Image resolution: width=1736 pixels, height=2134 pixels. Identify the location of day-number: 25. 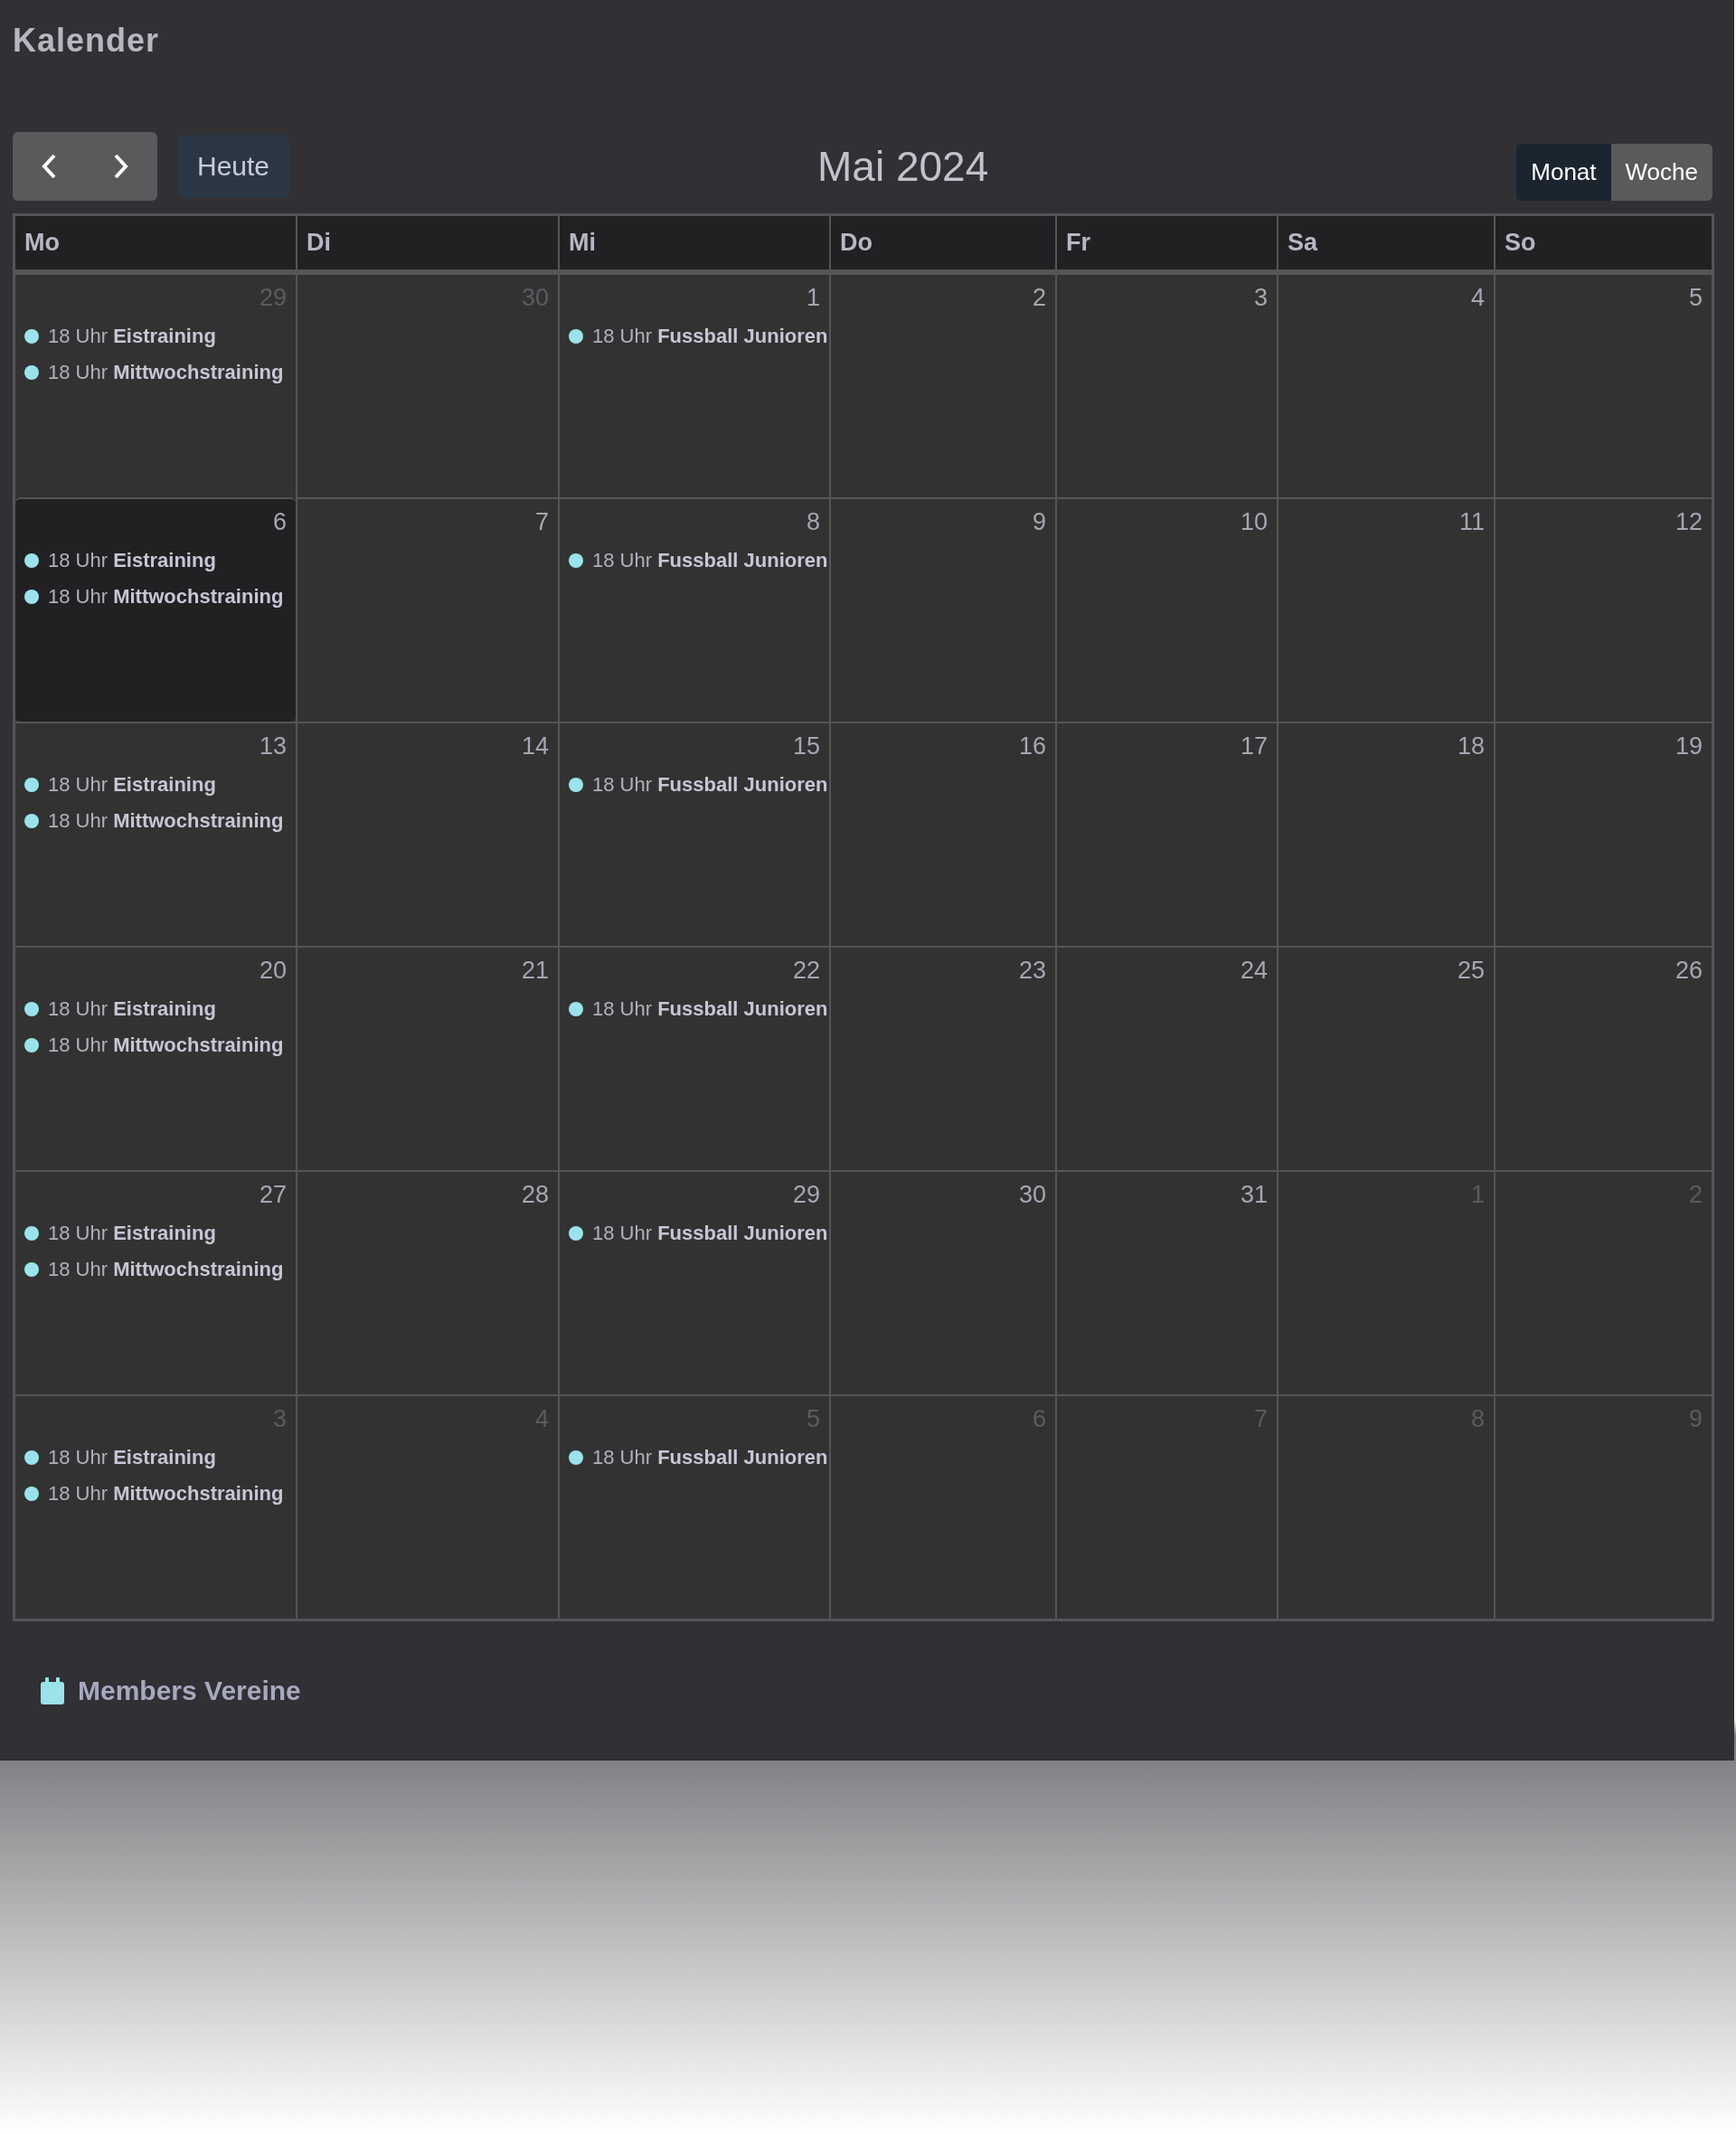
(1471, 971).